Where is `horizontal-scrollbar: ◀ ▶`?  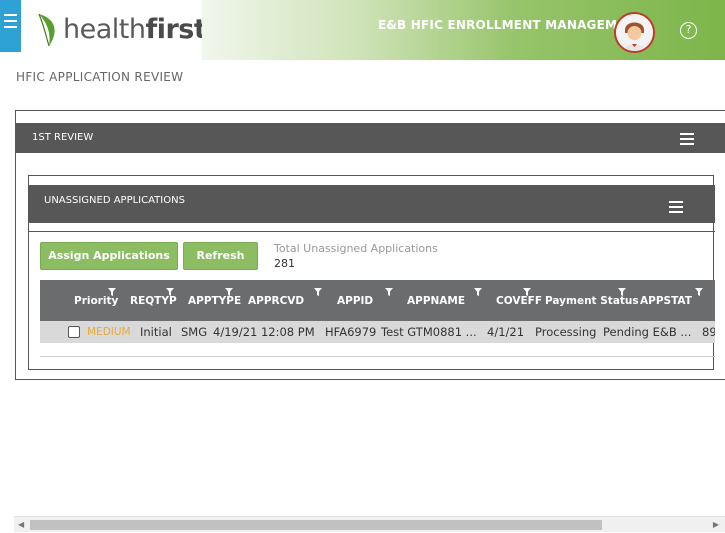 horizontal-scrollbar: ◀ ▶ is located at coordinates (369, 524).